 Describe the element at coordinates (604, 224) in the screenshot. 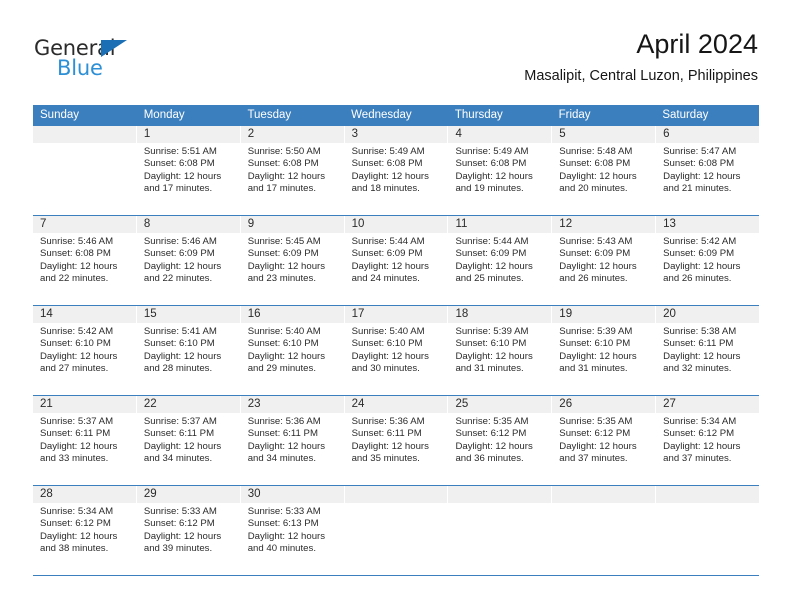

I see `day-number: 12` at that location.